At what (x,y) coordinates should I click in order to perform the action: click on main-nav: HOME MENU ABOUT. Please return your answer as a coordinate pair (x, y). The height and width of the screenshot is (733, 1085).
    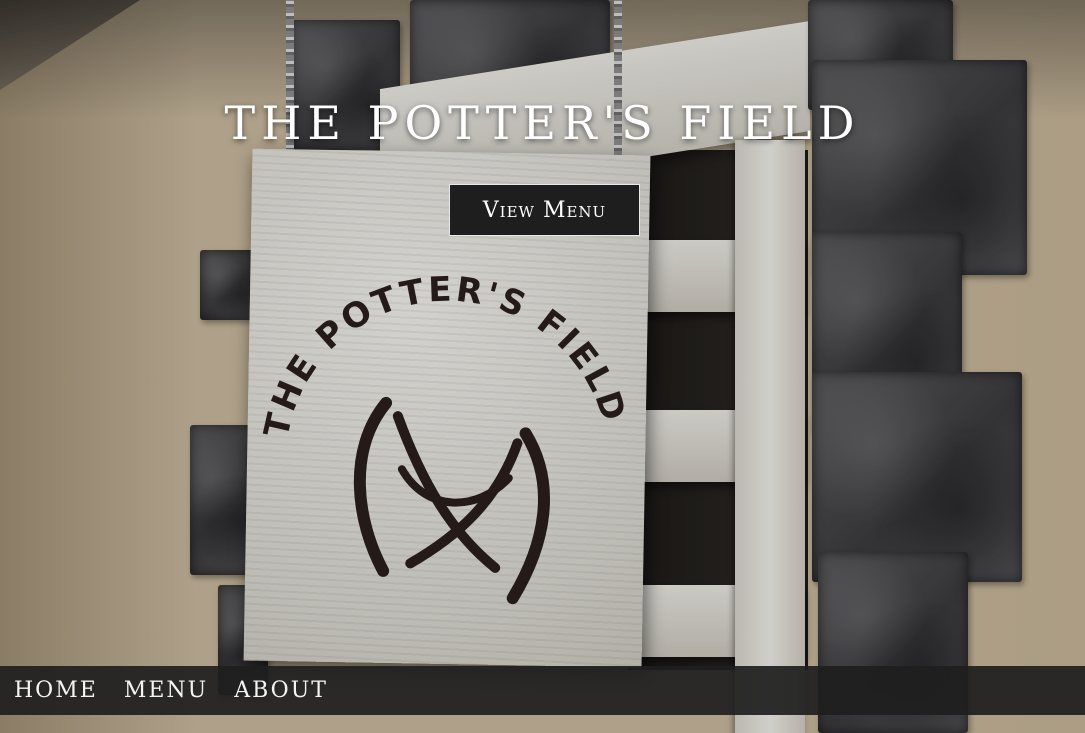
    Looking at the image, I should click on (542, 690).